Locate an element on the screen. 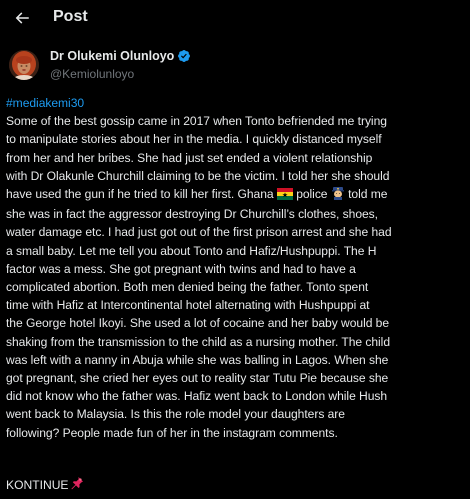 The width and height of the screenshot is (470, 499). hashtag-link: #mediakemi30 is located at coordinates (235, 103).